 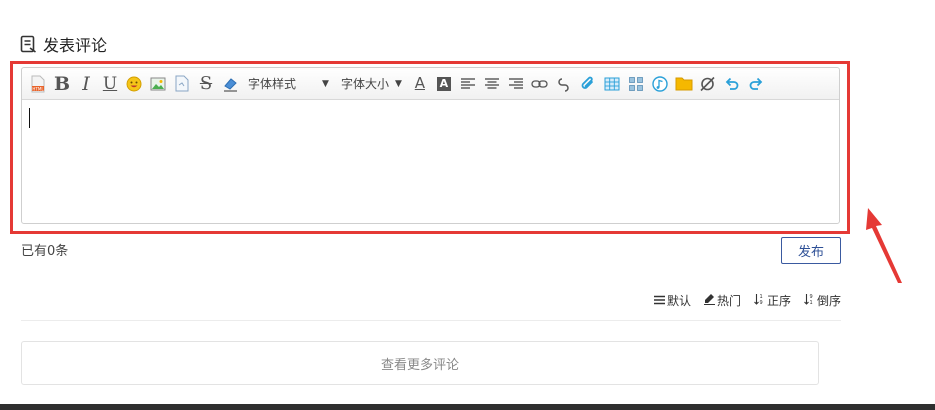 I want to click on sort-options: 默认 热门 19 正序 91 倒序, so click(x=747, y=300).